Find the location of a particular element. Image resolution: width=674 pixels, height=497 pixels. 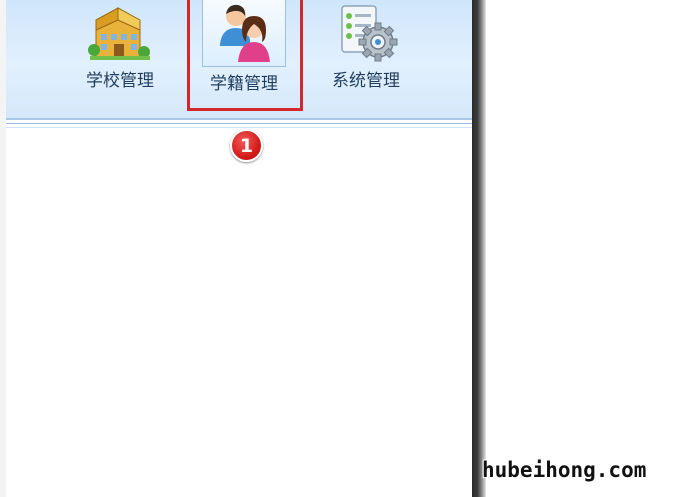

toolbar-button-system-management: 系统管理 is located at coordinates (366, 55).